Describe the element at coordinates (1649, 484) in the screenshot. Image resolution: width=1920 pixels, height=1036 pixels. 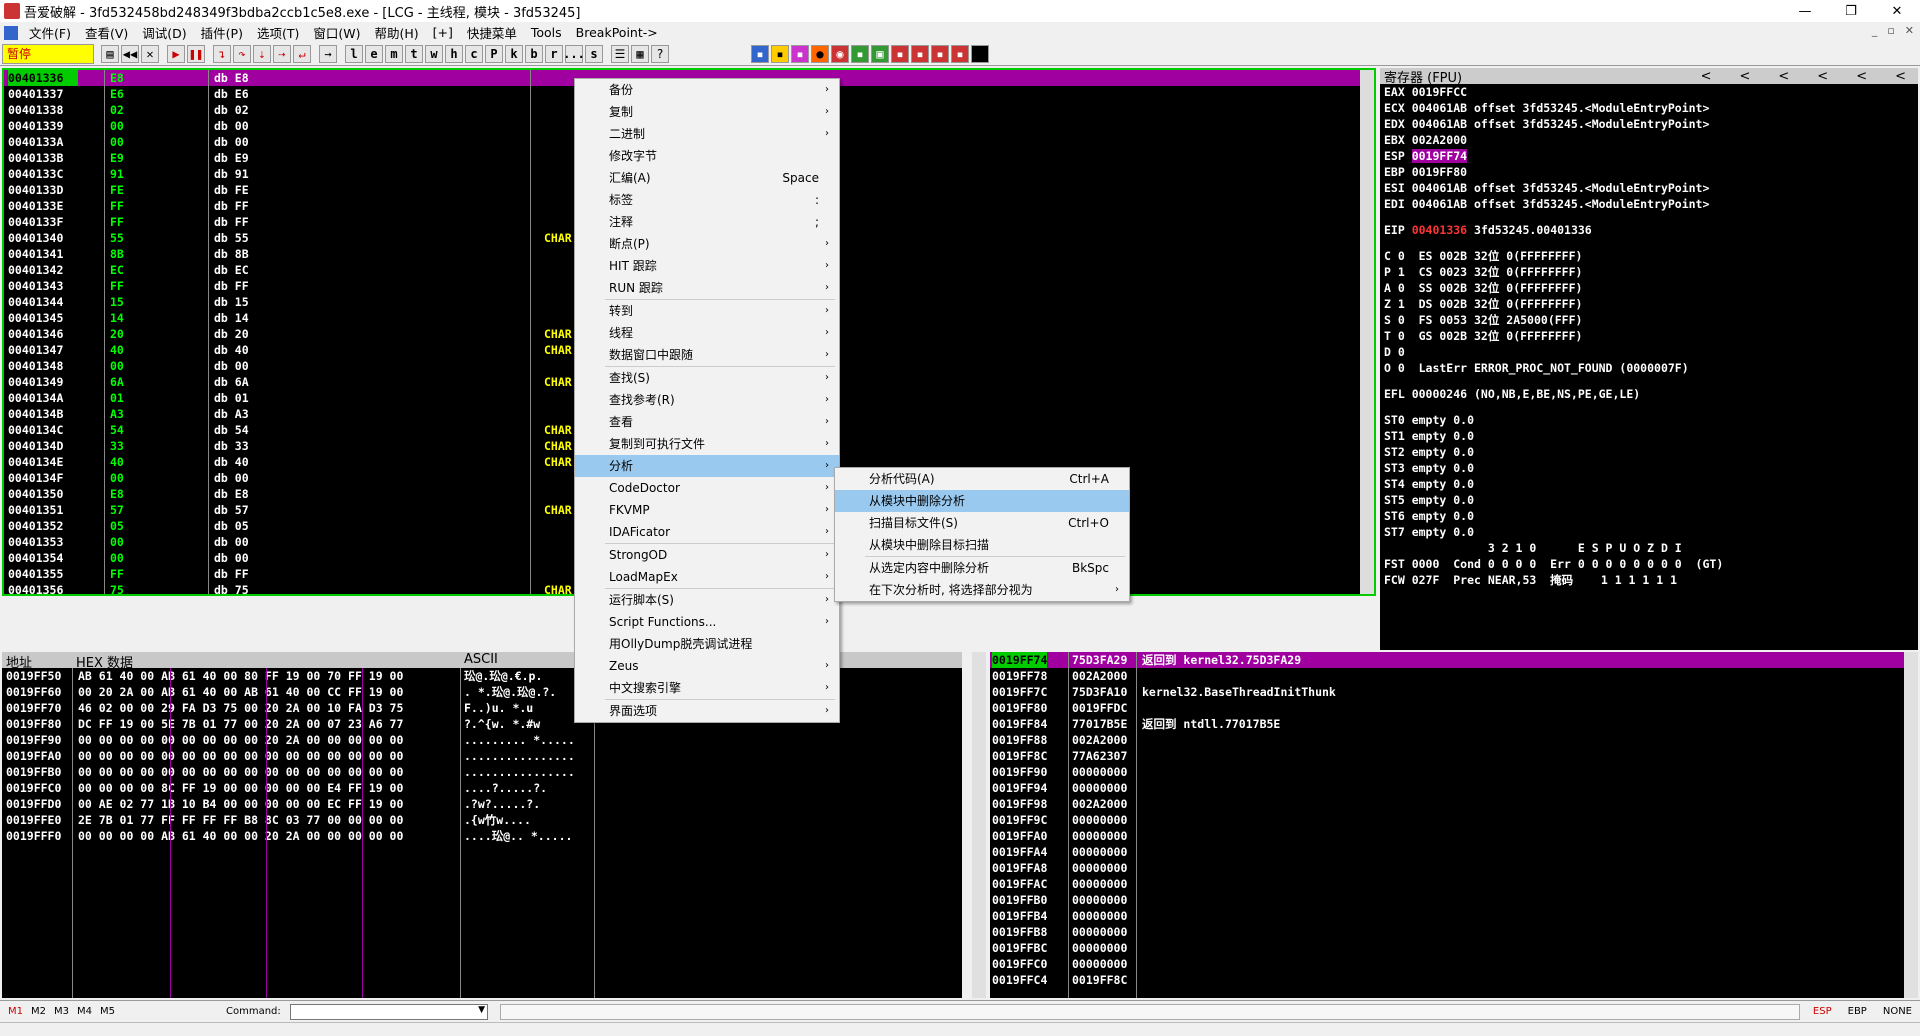
I see `register-line: ST4 empty 0.0` at that location.